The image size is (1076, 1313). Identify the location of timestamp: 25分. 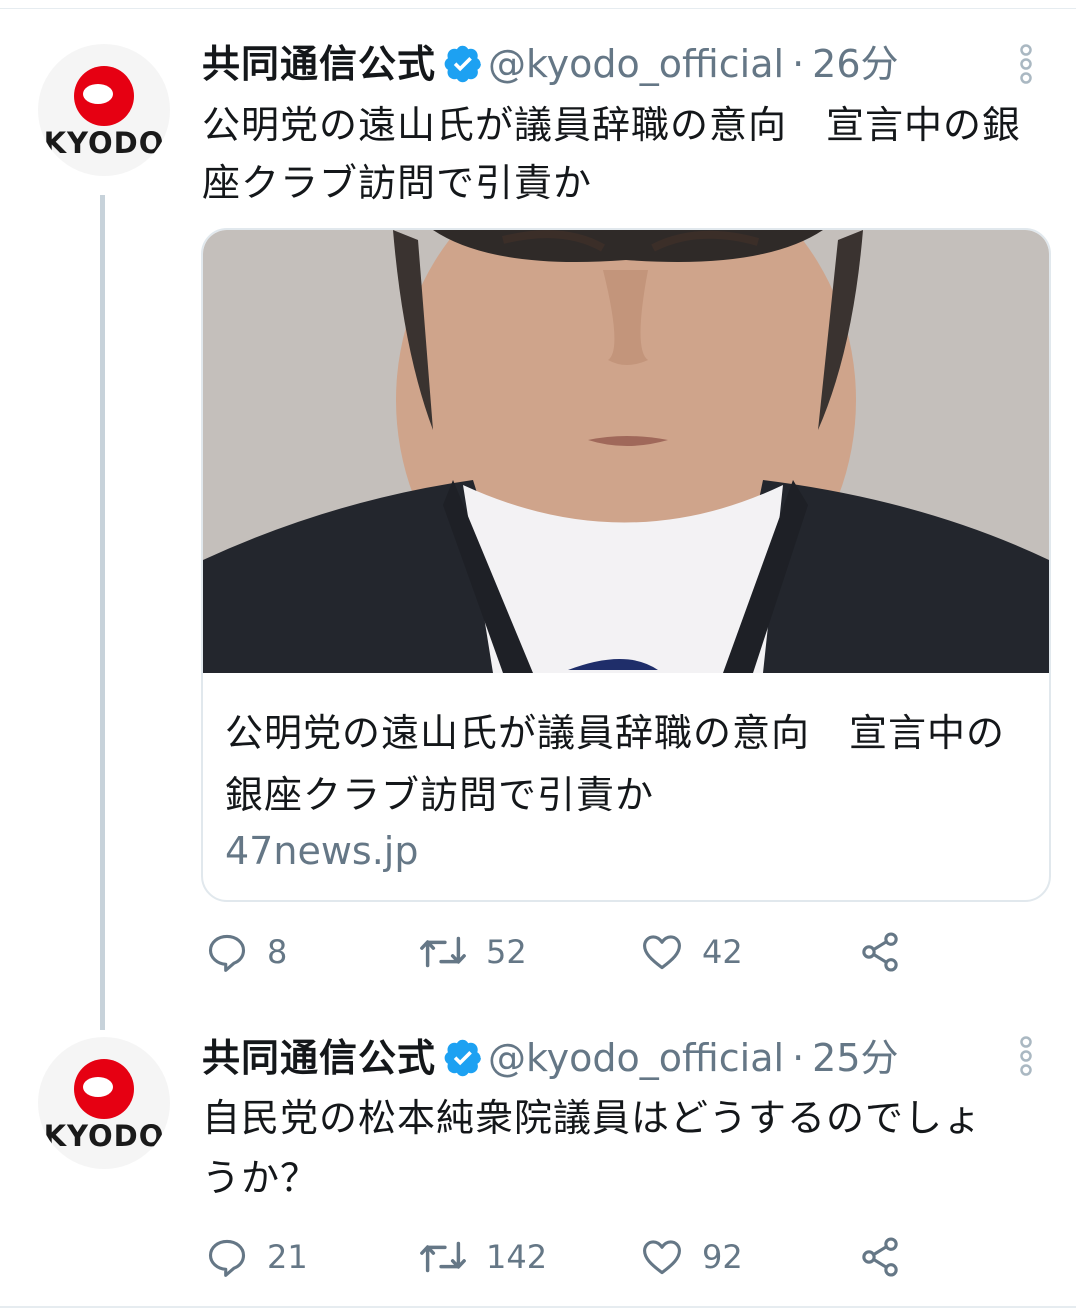
(855, 1058).